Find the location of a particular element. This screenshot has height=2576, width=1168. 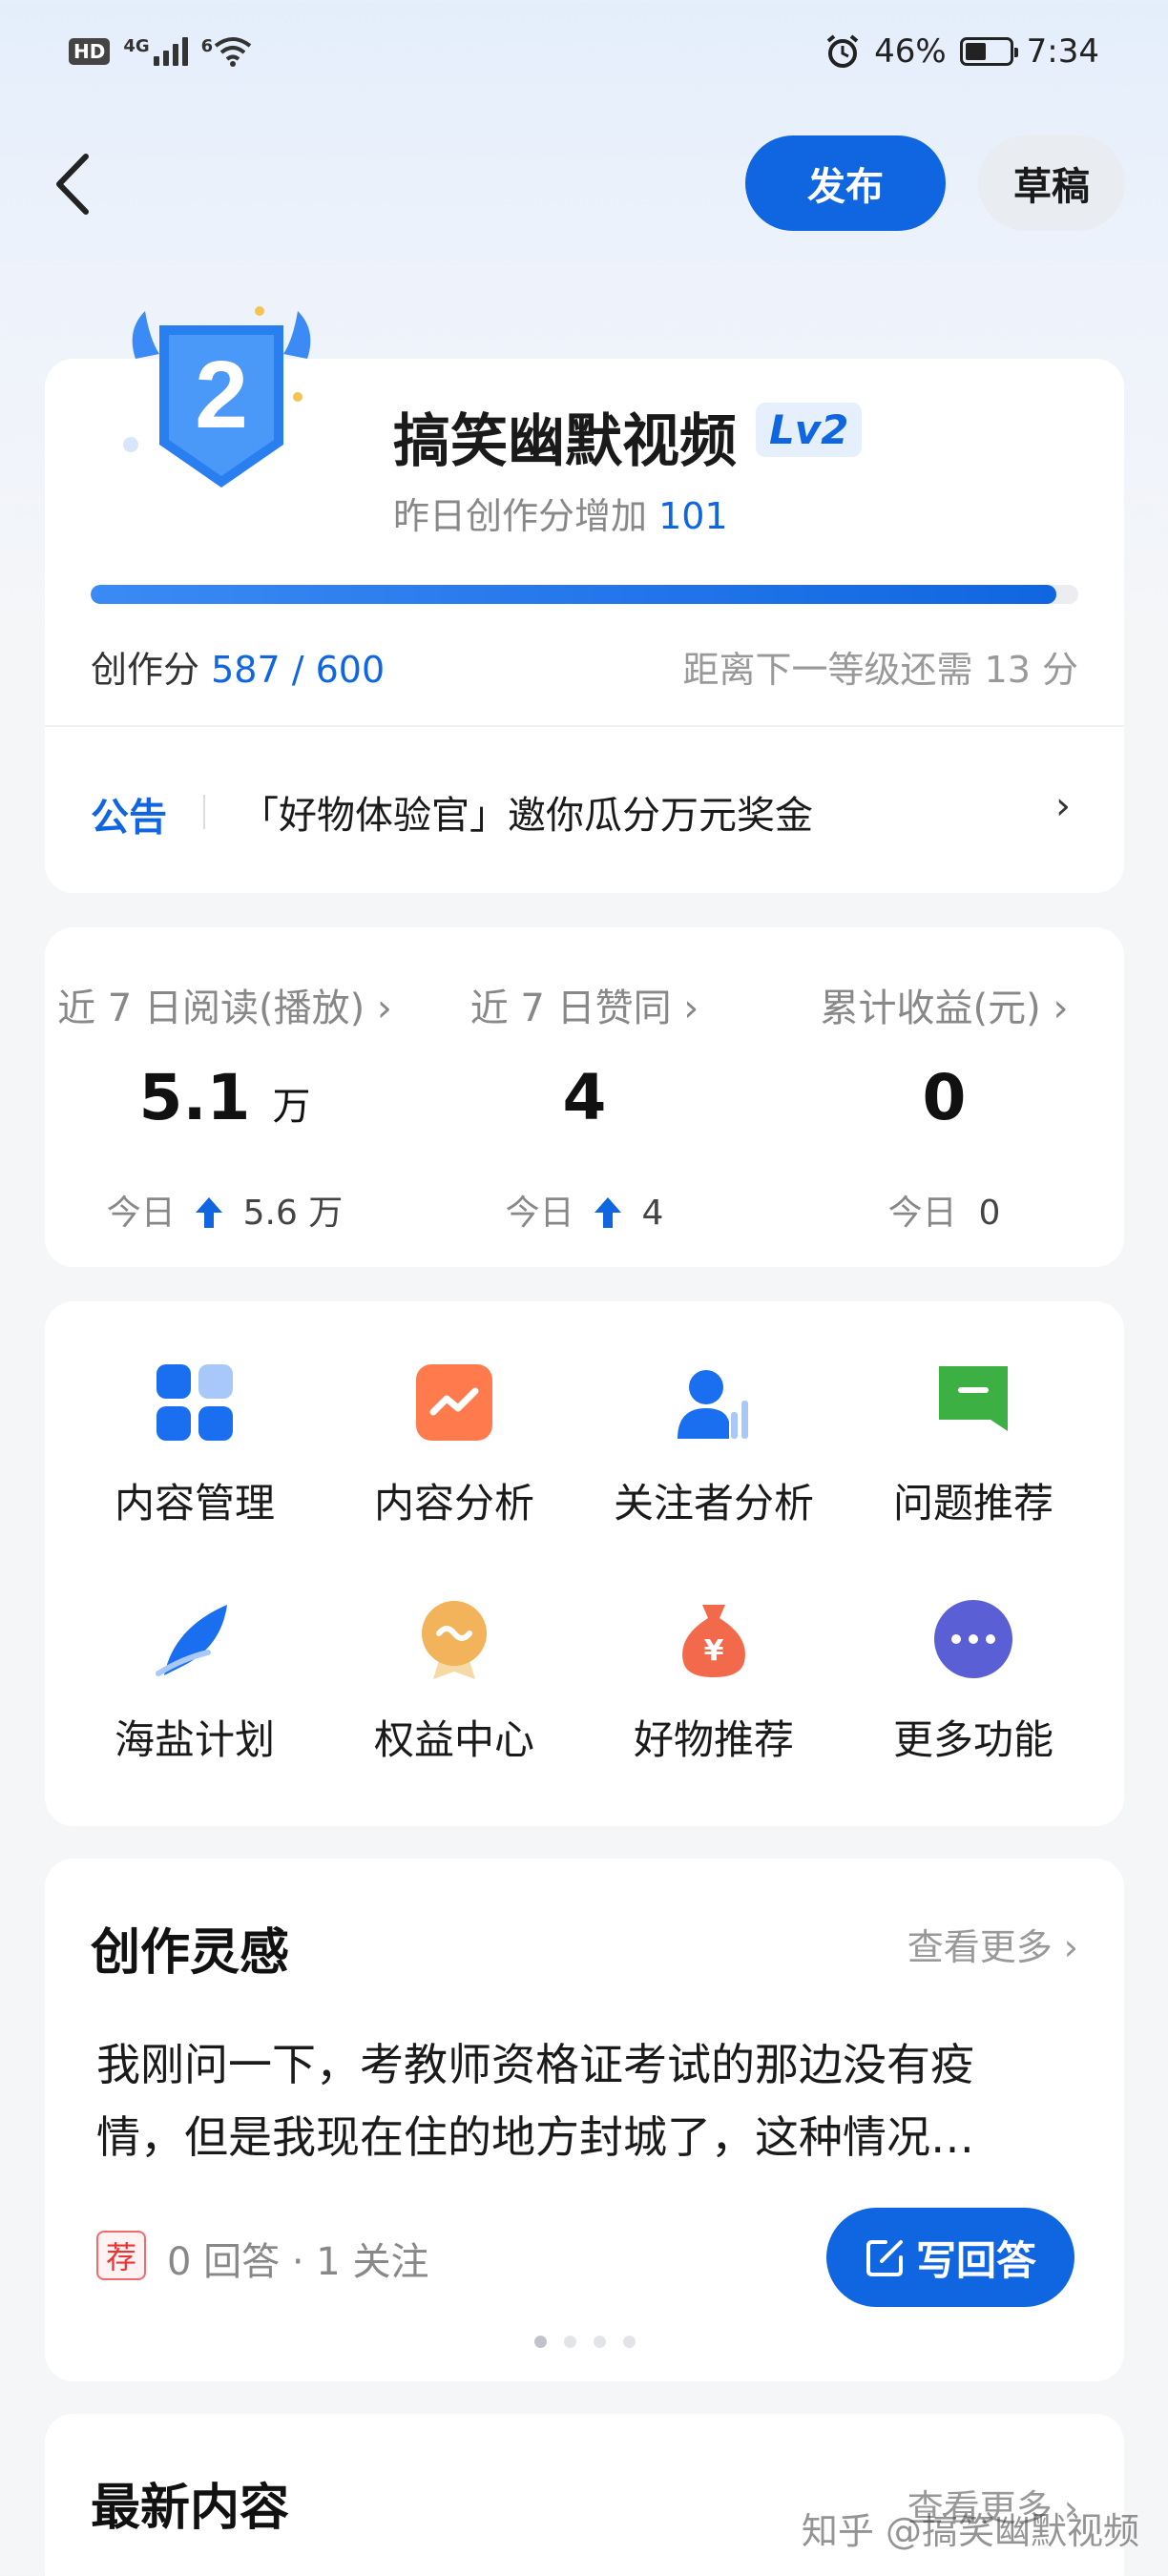

question-line: 我刚问一下，考教师资格证考试的那边没有疫 is located at coordinates (535, 2064).